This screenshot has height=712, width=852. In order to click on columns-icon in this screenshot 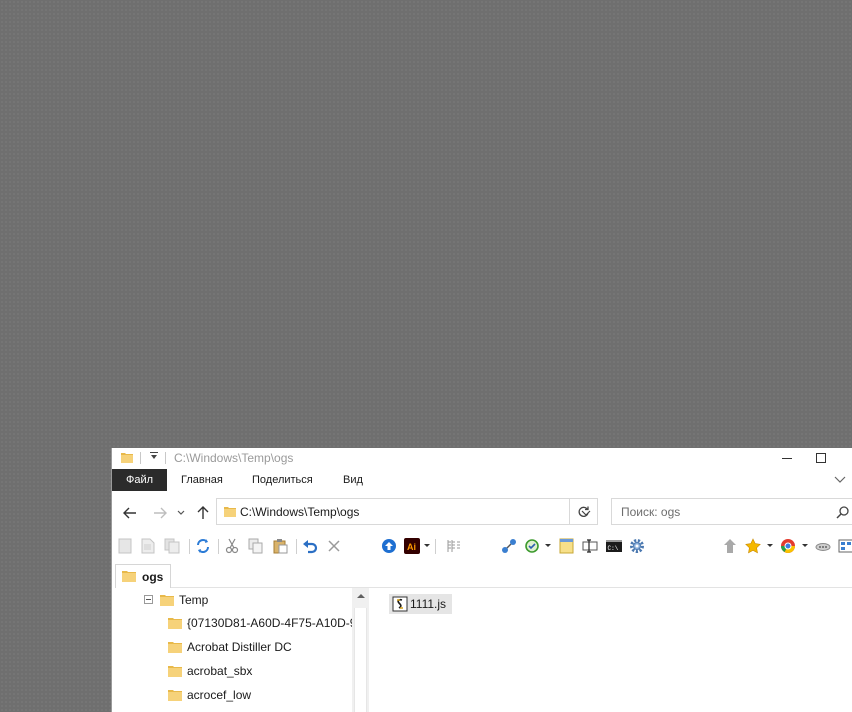, I will do `click(454, 546)`.